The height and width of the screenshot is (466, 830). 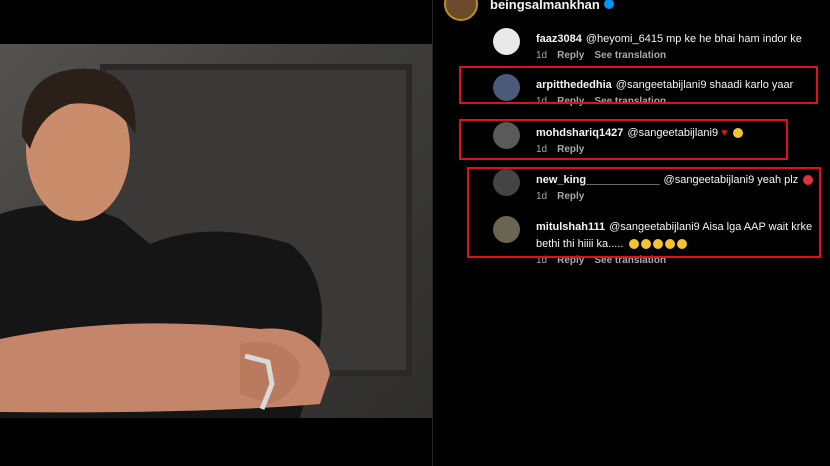 What do you see at coordinates (545, 6) in the screenshot?
I see `account-name: beingsalmankhan` at bounding box center [545, 6].